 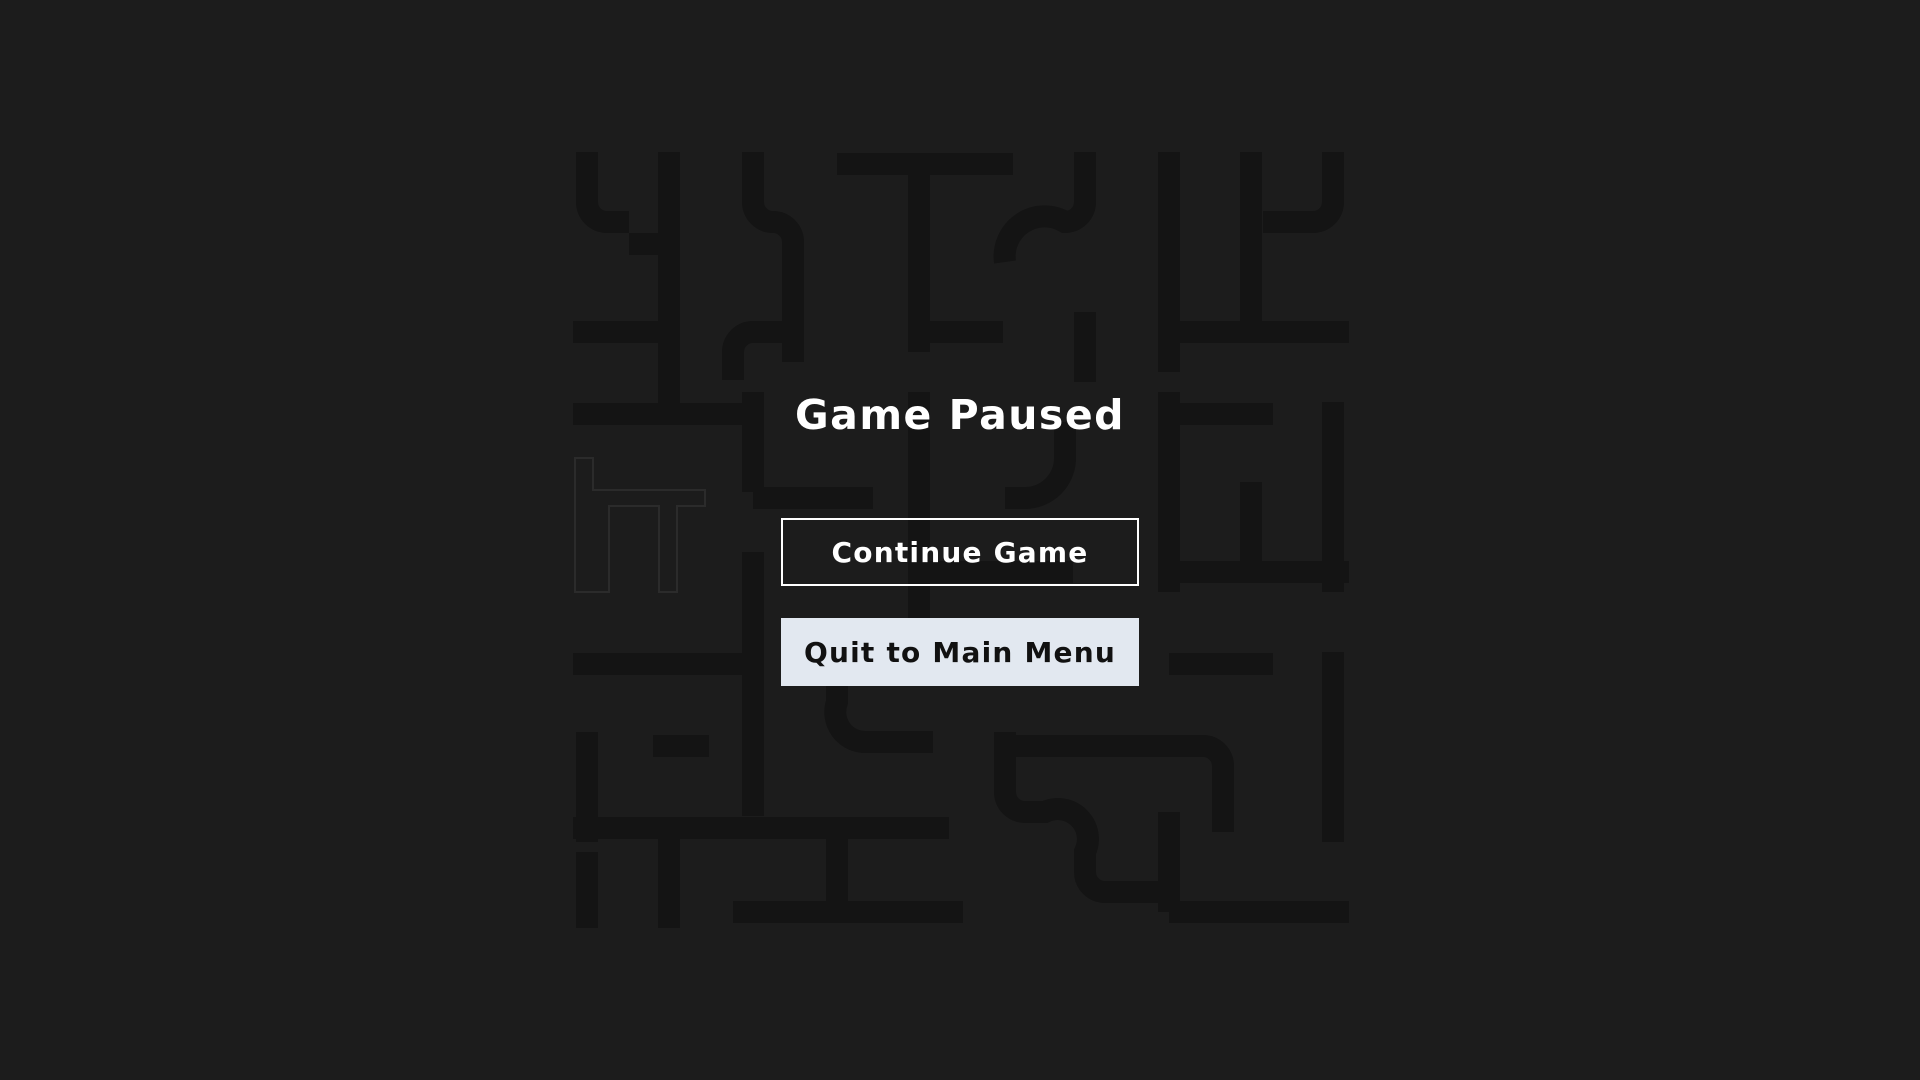 What do you see at coordinates (960, 415) in the screenshot?
I see `pause-title: Game Paused` at bounding box center [960, 415].